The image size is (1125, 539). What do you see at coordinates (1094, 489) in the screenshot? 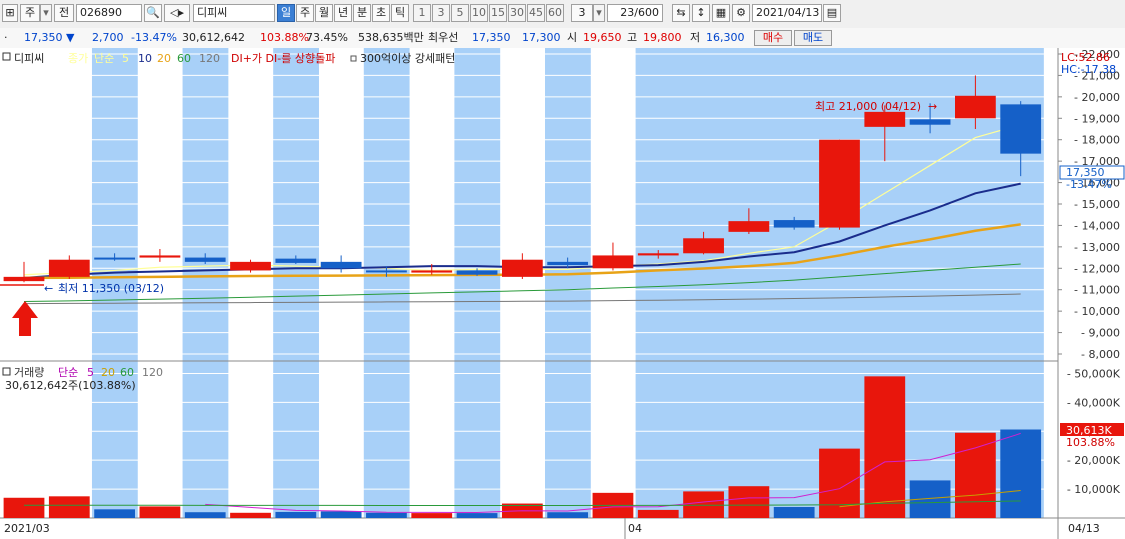
I see `volume-tick-label: - 10,000K` at bounding box center [1094, 489].